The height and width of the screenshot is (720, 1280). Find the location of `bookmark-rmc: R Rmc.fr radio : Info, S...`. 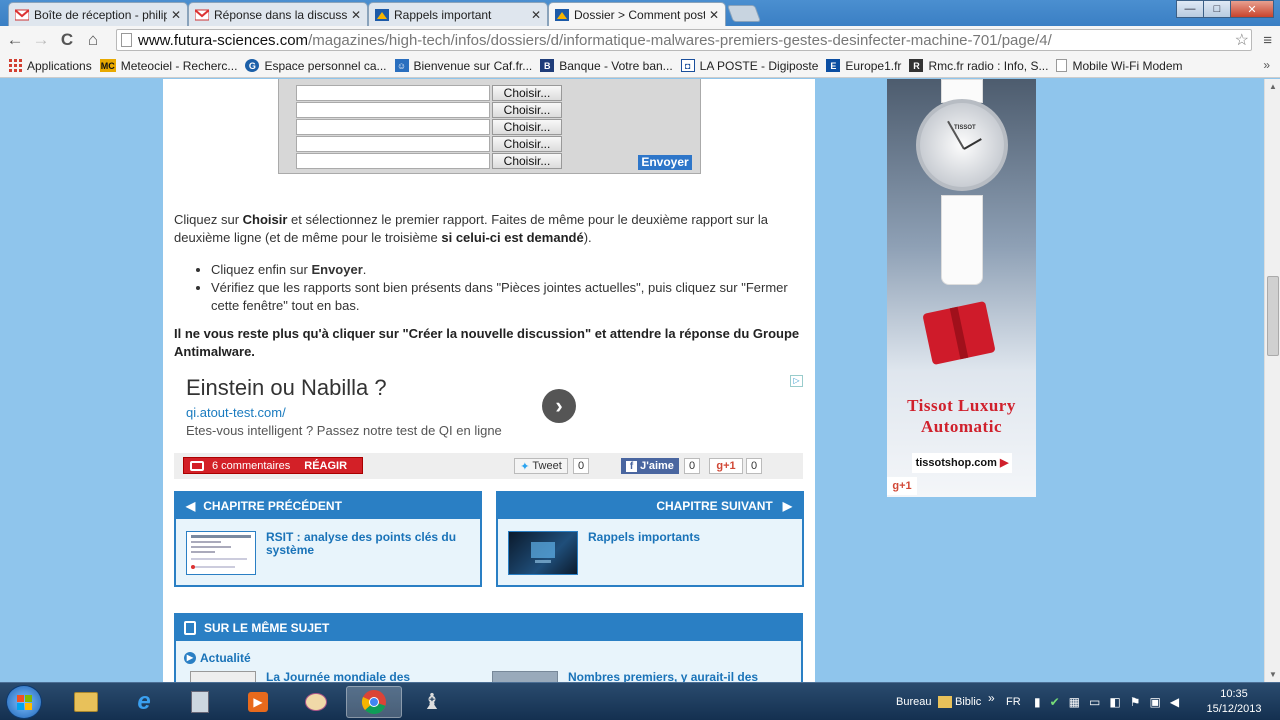

bookmark-rmc: R Rmc.fr radio : Info, S... is located at coordinates (978, 66).